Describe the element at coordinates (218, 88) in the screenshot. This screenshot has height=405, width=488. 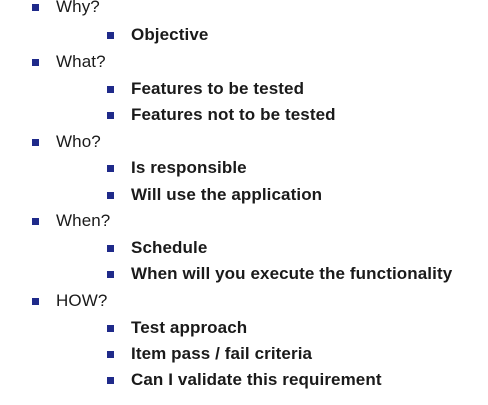
I see `outline-subitem-label: Features to be tested` at that location.